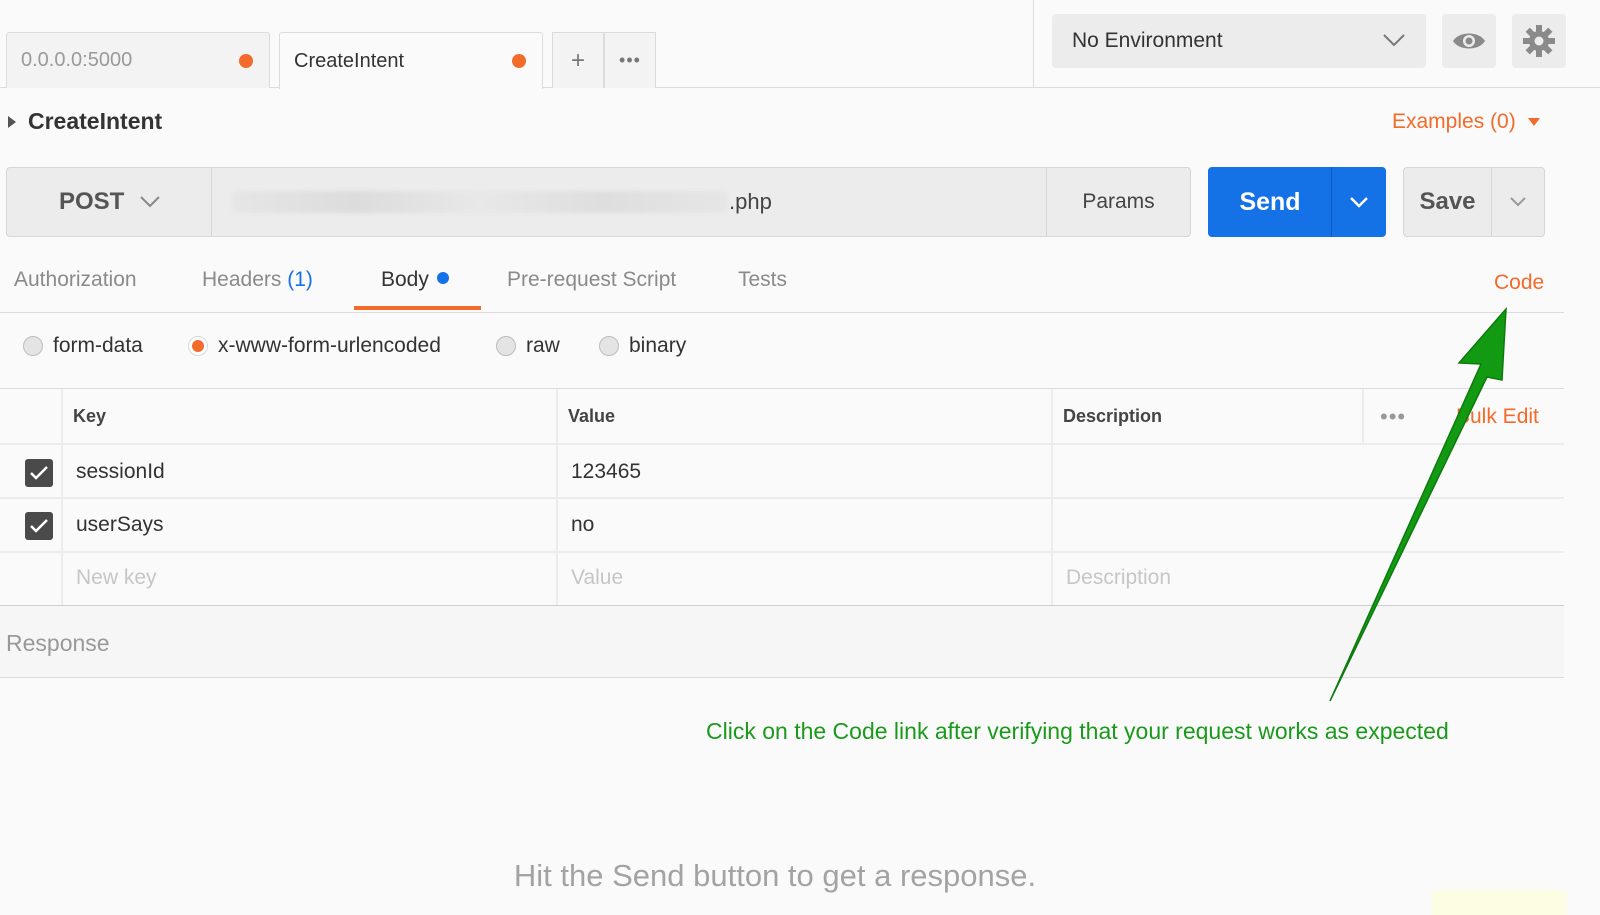  What do you see at coordinates (1499, 902) in the screenshot?
I see `highlight-mark` at bounding box center [1499, 902].